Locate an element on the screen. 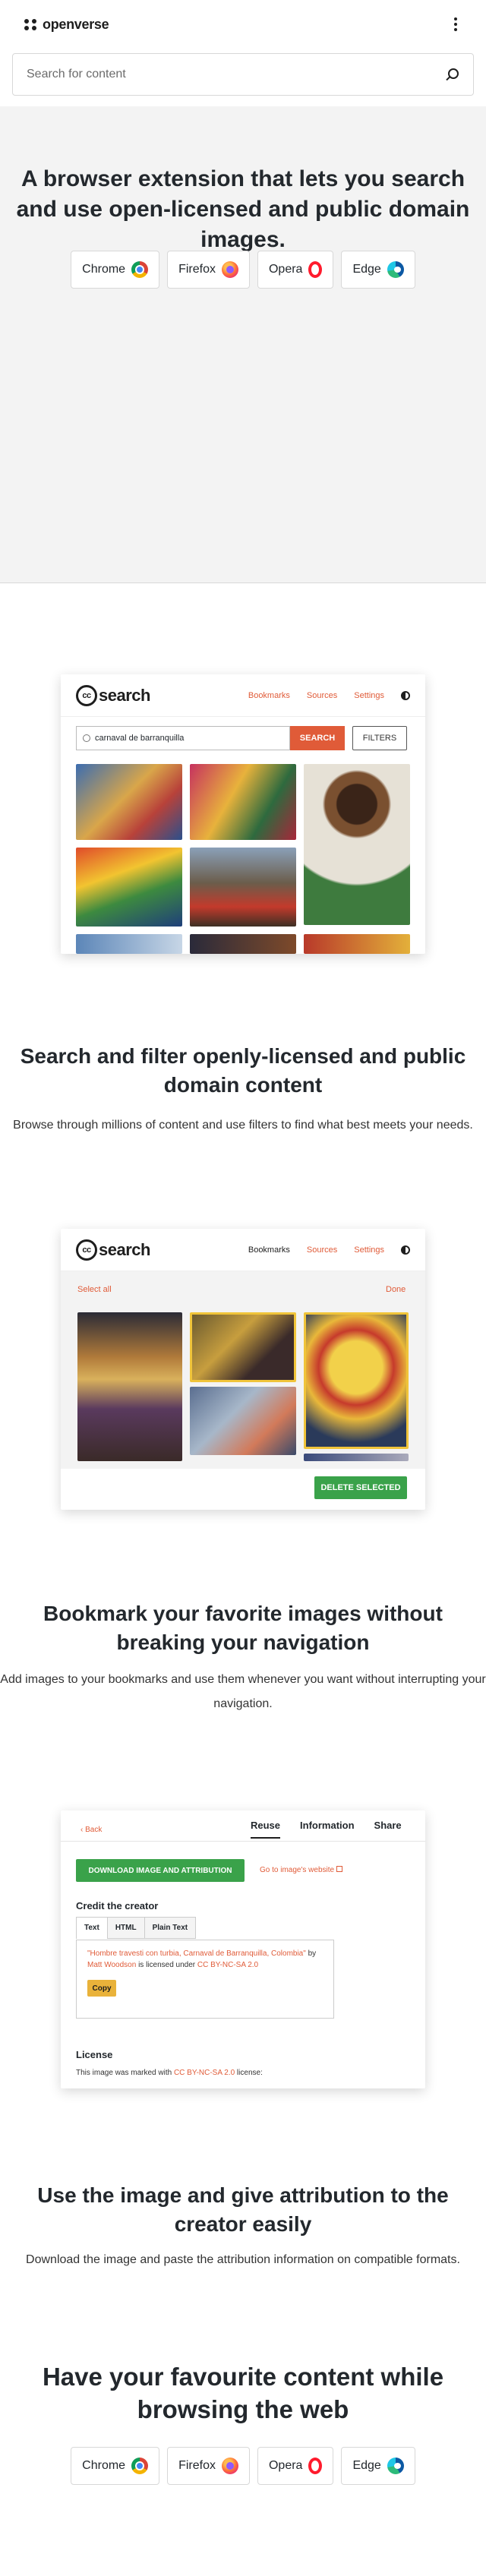 The image size is (486, 2576). openverse-logo: openverse is located at coordinates (66, 25).